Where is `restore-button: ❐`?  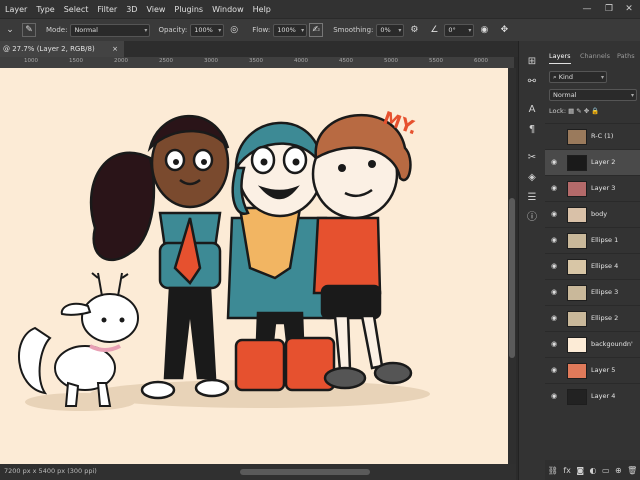 restore-button: ❐ is located at coordinates (609, 9).